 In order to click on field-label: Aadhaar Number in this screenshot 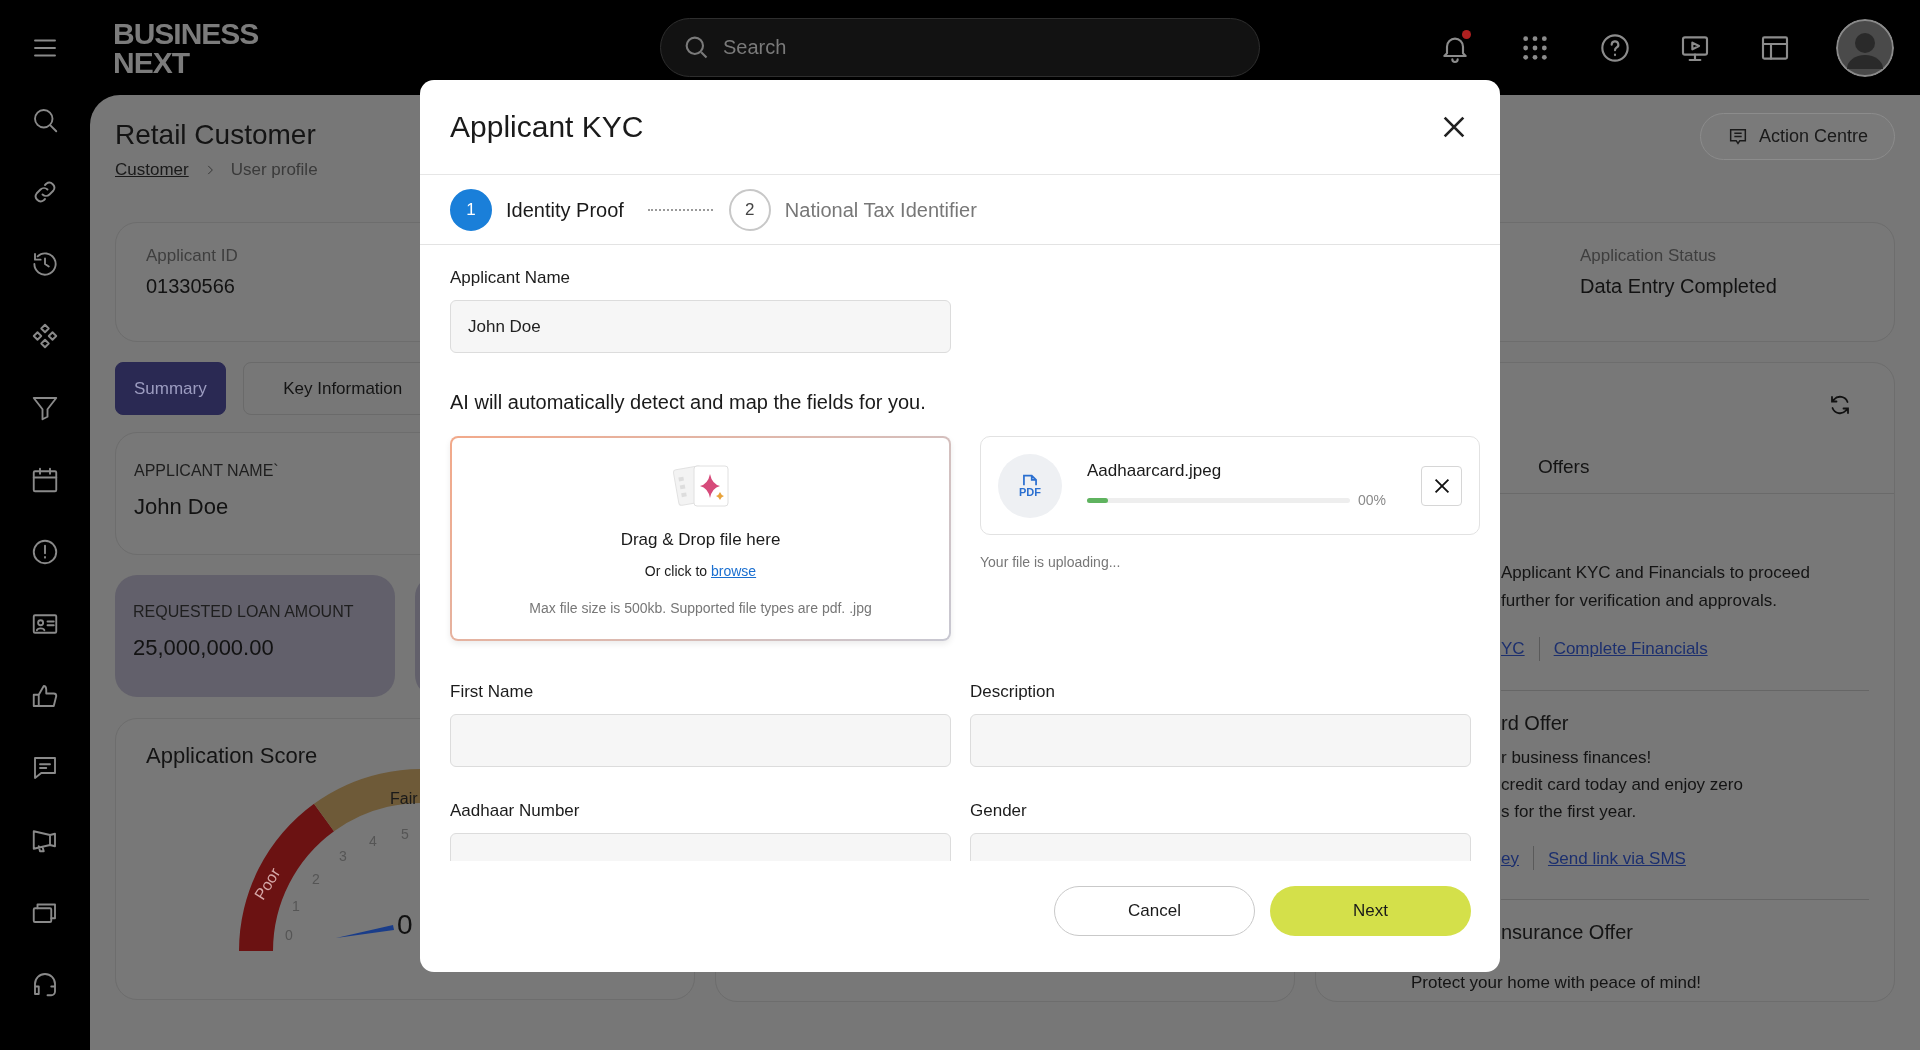, I will do `click(515, 811)`.